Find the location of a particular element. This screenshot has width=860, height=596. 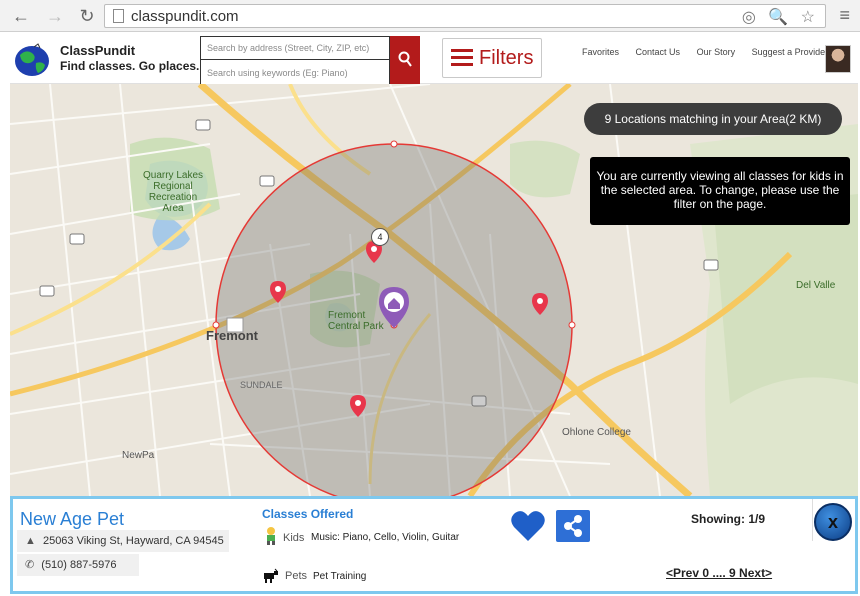

close-button: x is located at coordinates (833, 522).